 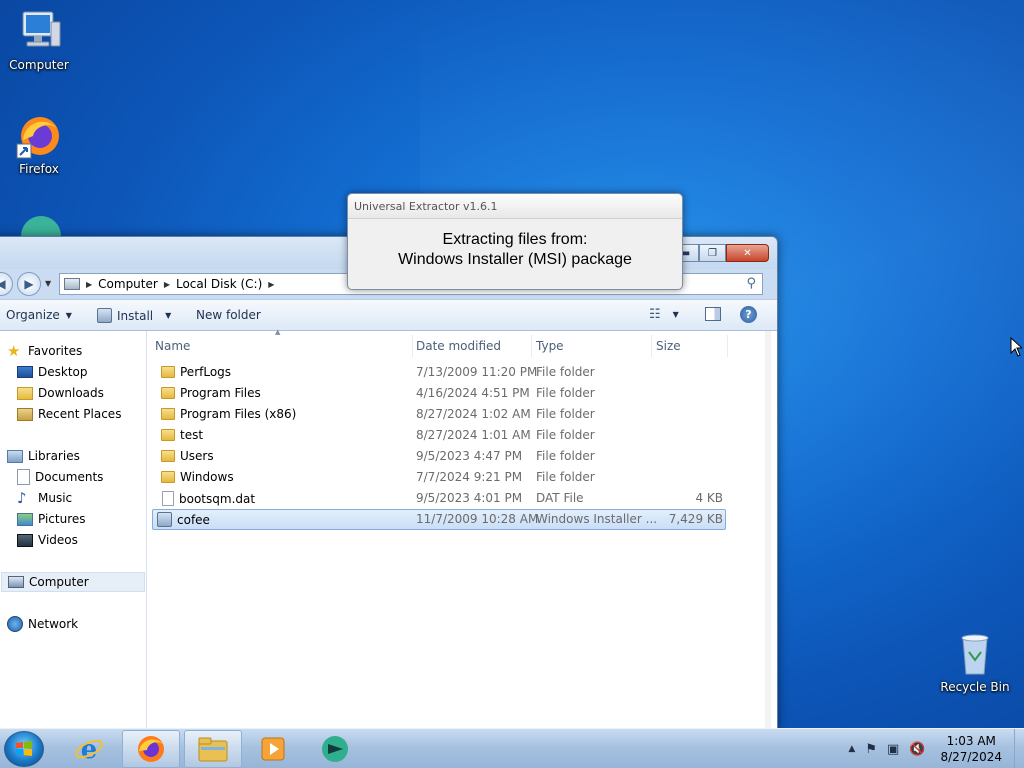 I want to click on nav-recent-places: Recent Places, so click(x=69, y=414).